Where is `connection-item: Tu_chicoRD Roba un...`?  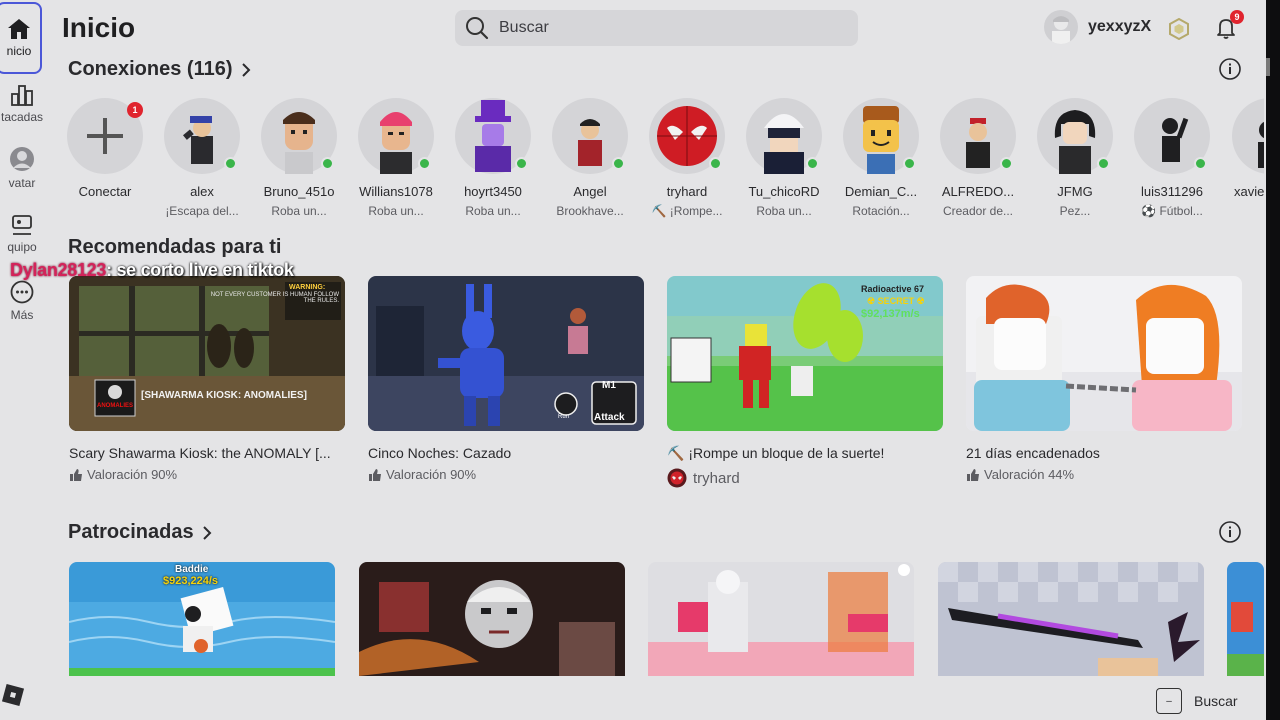
connection-item: Tu_chicoRD Roba un... is located at coordinates (784, 158).